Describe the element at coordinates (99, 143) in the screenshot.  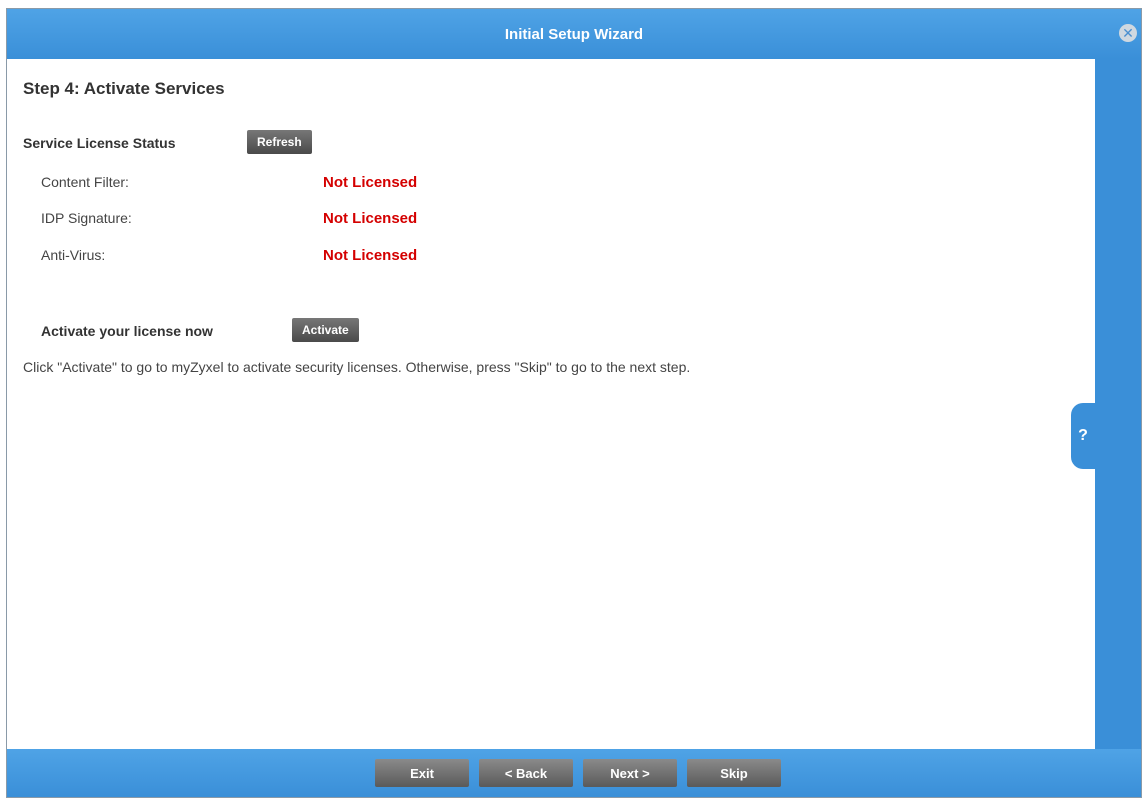
I see `license-status-heading: Service License Status` at that location.